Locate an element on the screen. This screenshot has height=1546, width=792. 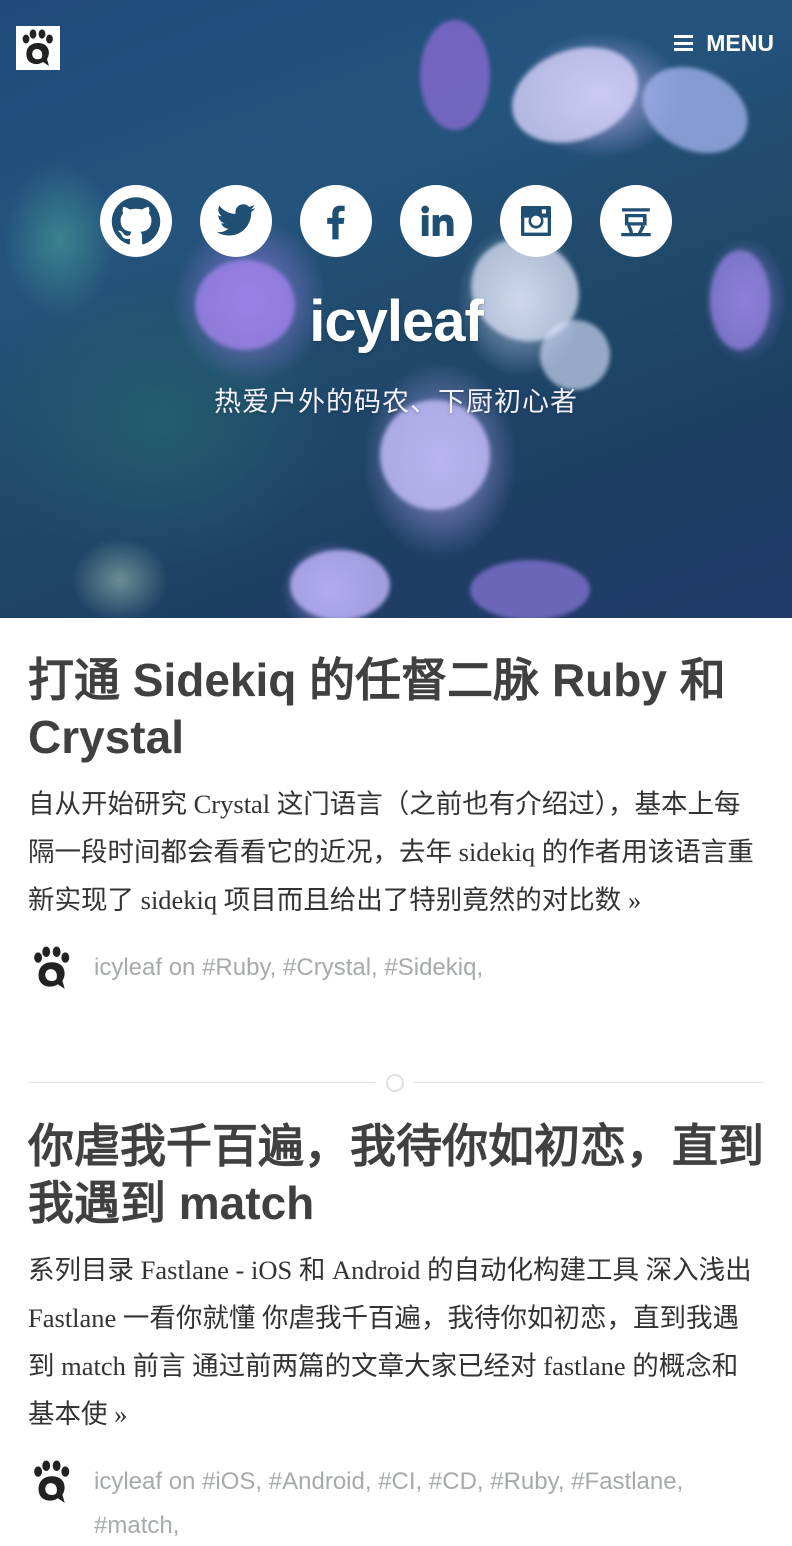
post-divider is located at coordinates (396, 1083).